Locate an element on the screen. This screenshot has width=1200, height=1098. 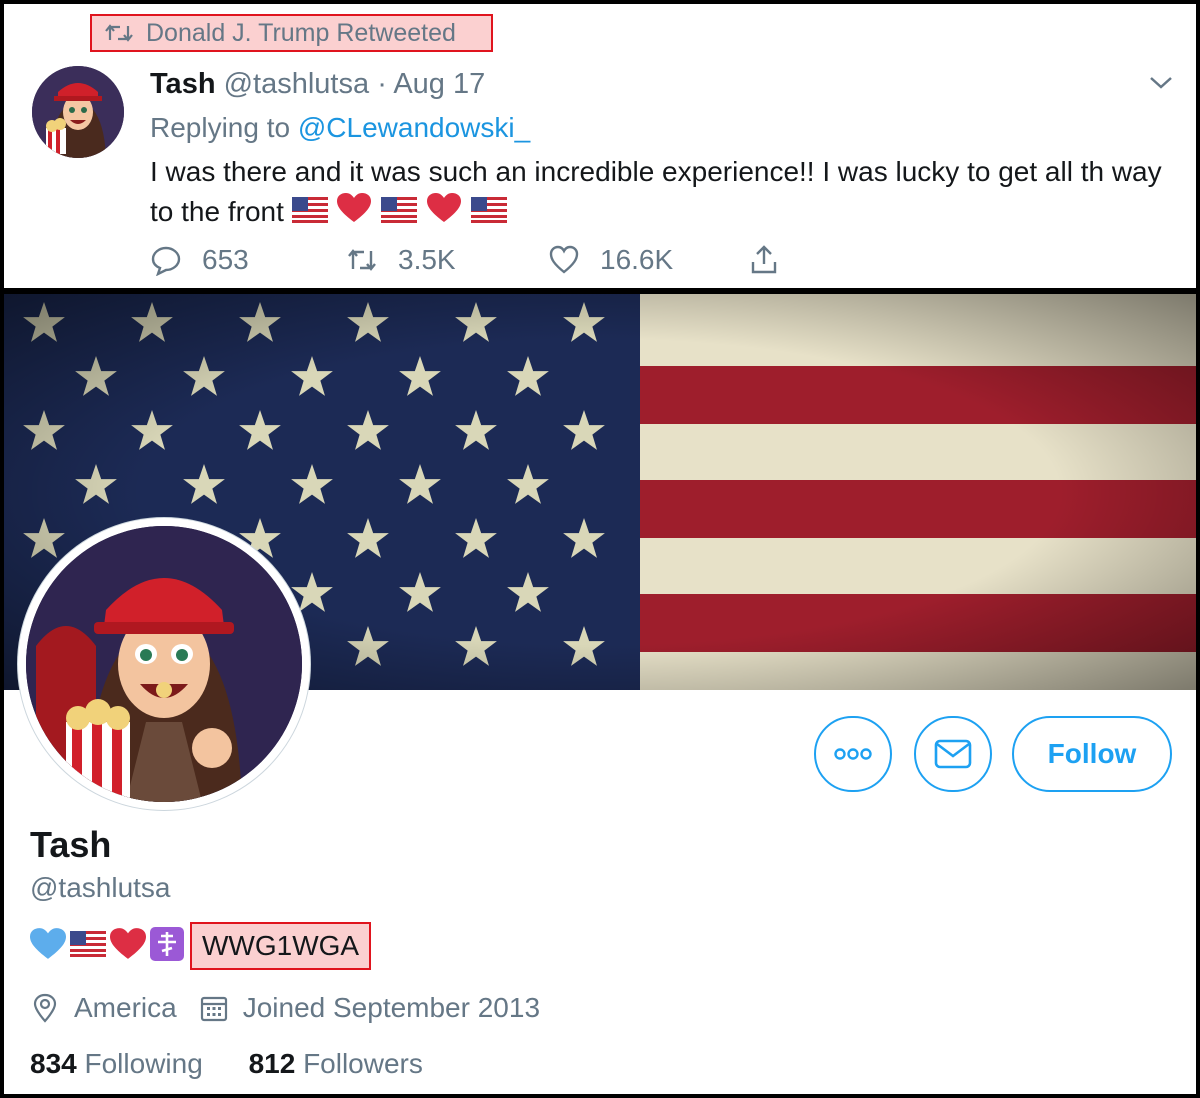
message-button is located at coordinates (953, 754).